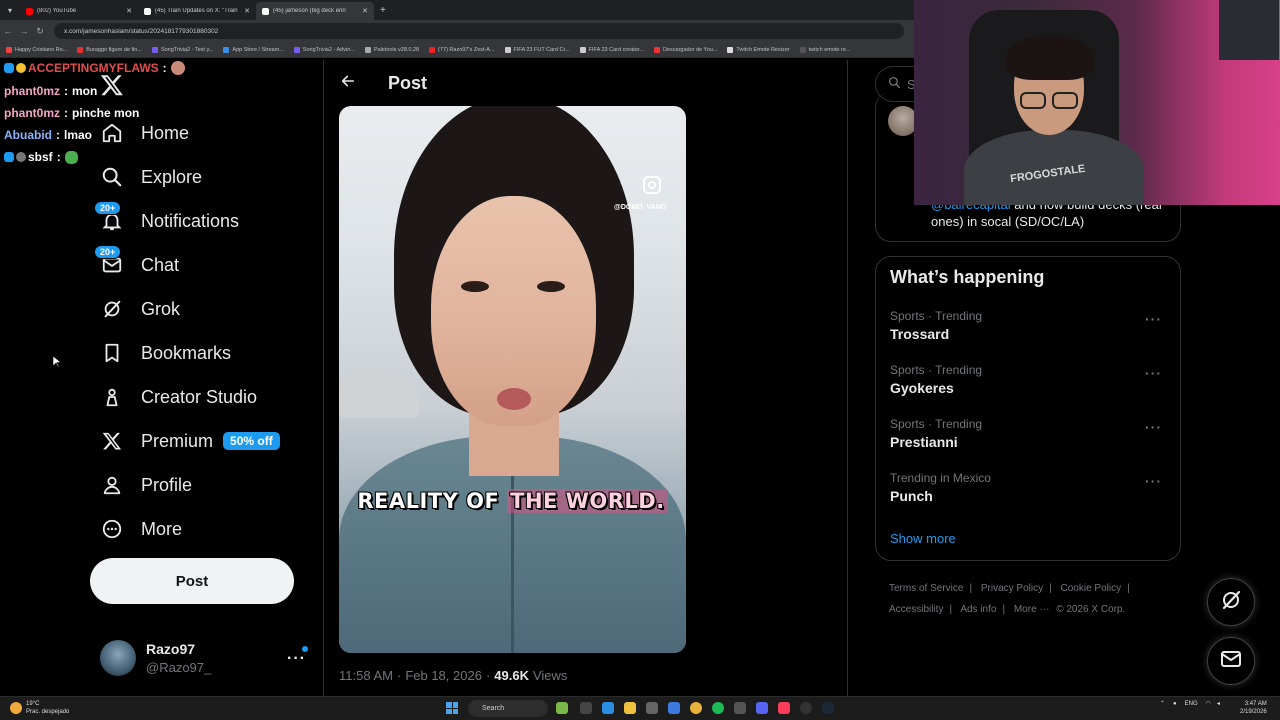 Image resolution: width=1280 pixels, height=720 pixels. What do you see at coordinates (40, 31) in the screenshot?
I see `reload-icon: ↻` at bounding box center [40, 31].